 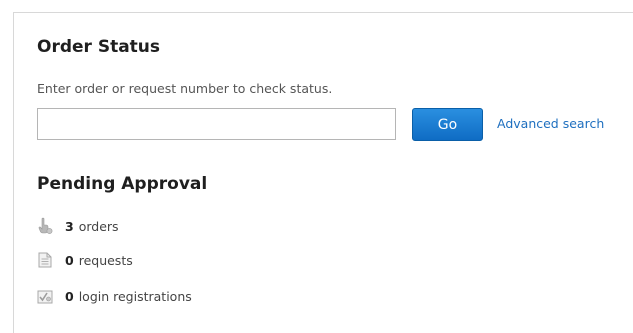 I want to click on pending-requests-item: 0 requests, so click(x=85, y=260).